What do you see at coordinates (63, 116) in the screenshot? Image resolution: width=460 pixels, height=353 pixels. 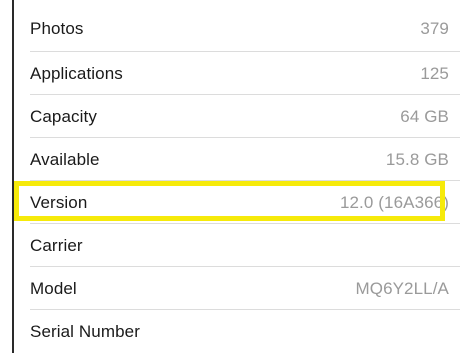 I see `row-label: Capacity` at bounding box center [63, 116].